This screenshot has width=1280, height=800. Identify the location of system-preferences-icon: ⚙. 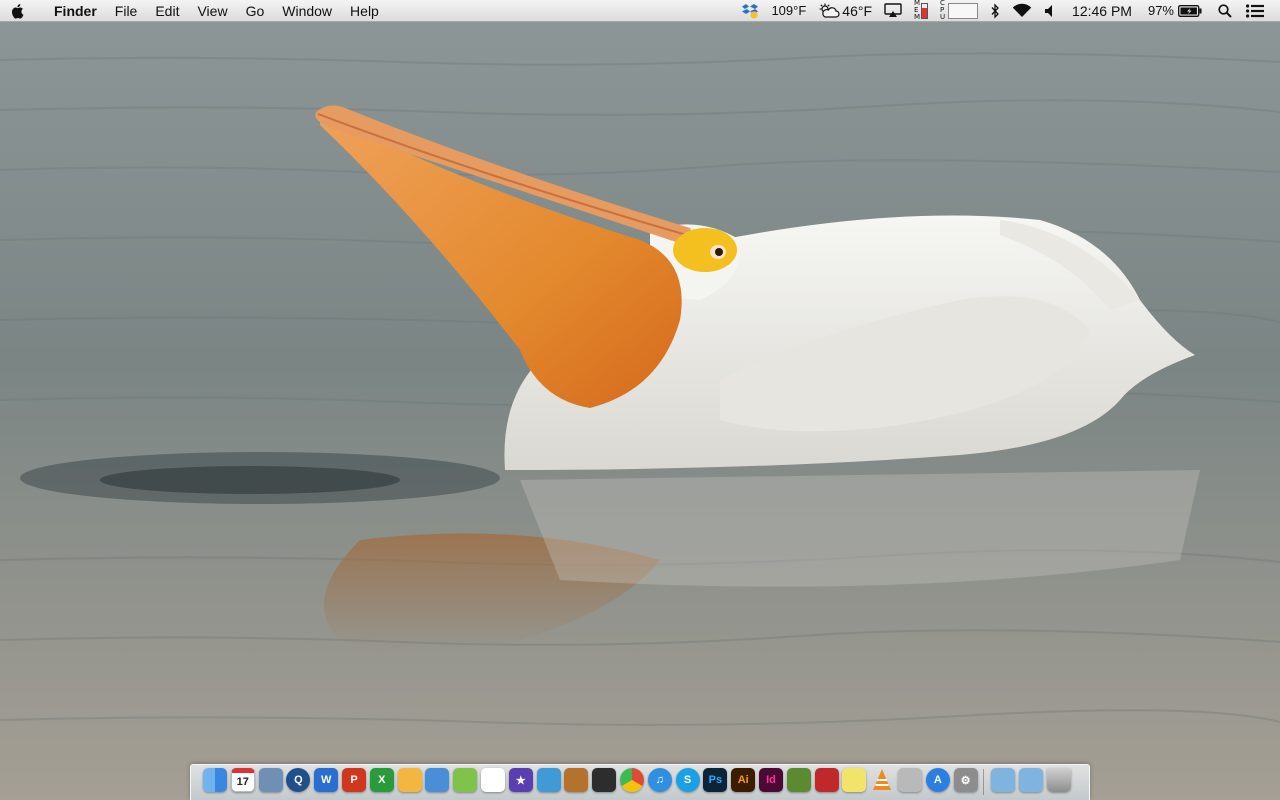
(965, 780).